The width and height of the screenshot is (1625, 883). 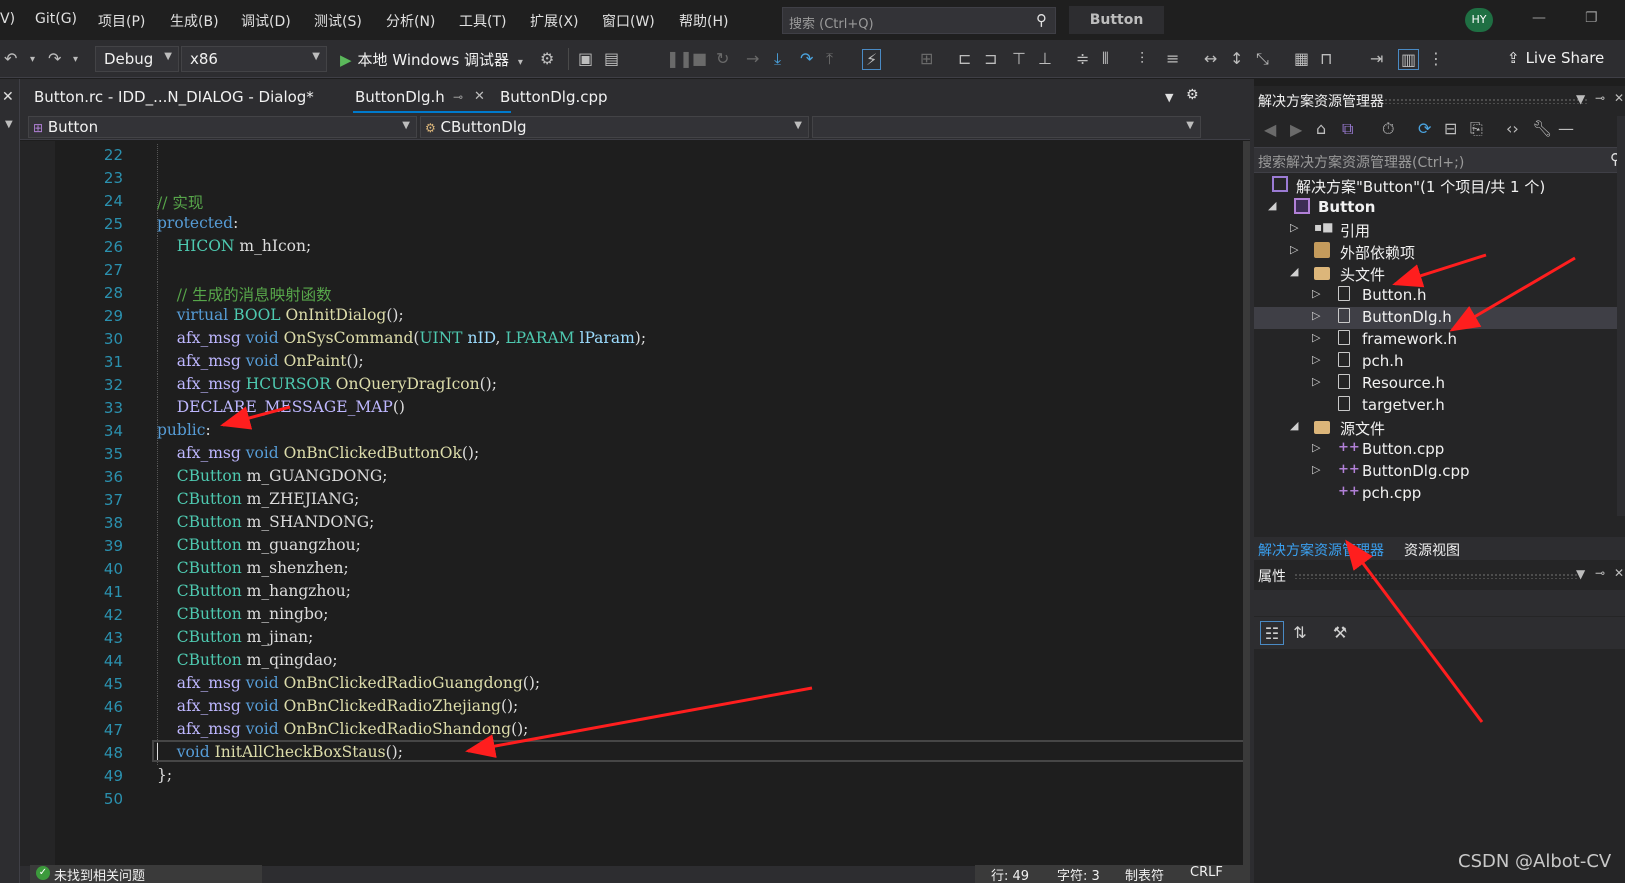 What do you see at coordinates (1321, 128) in the screenshot?
I see `home-icon: ⌂` at bounding box center [1321, 128].